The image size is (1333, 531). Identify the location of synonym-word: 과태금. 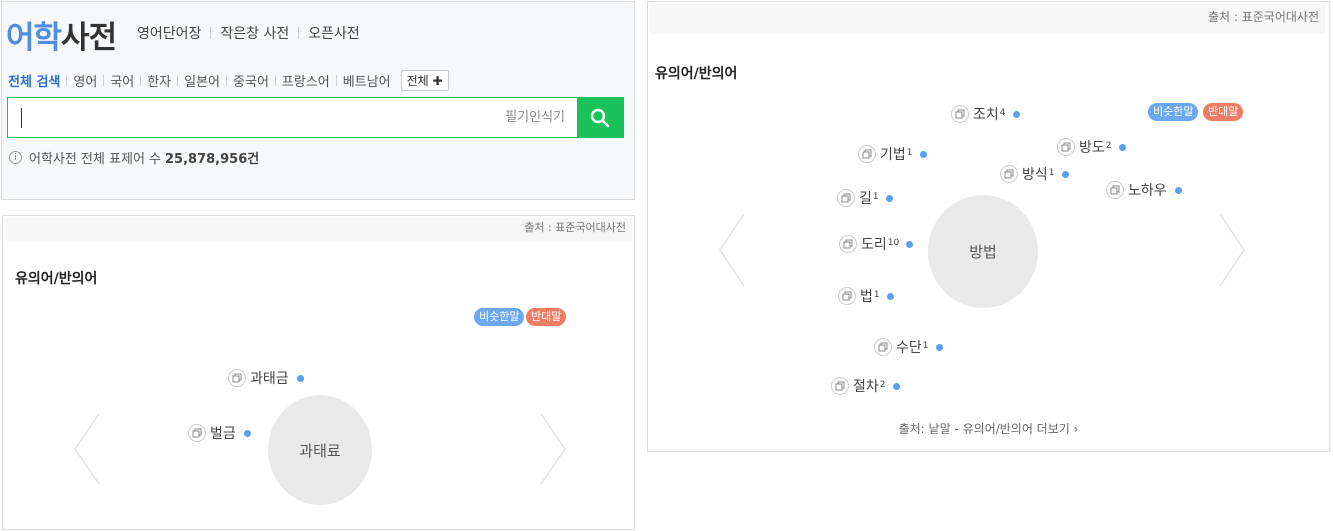
(266, 378).